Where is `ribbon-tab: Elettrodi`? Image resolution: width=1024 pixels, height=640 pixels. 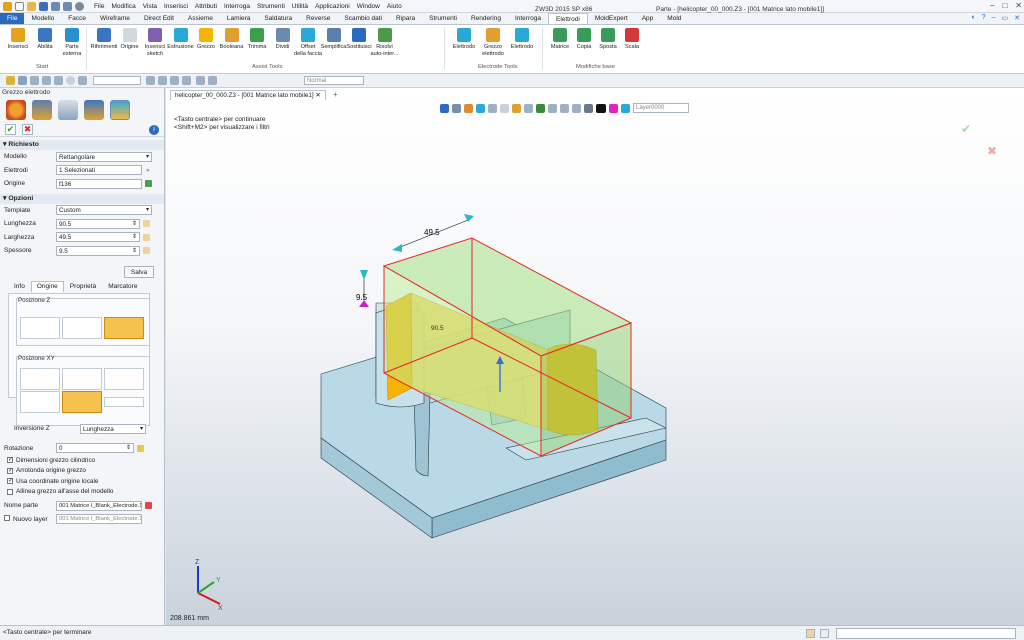 ribbon-tab: Elettrodi is located at coordinates (567, 18).